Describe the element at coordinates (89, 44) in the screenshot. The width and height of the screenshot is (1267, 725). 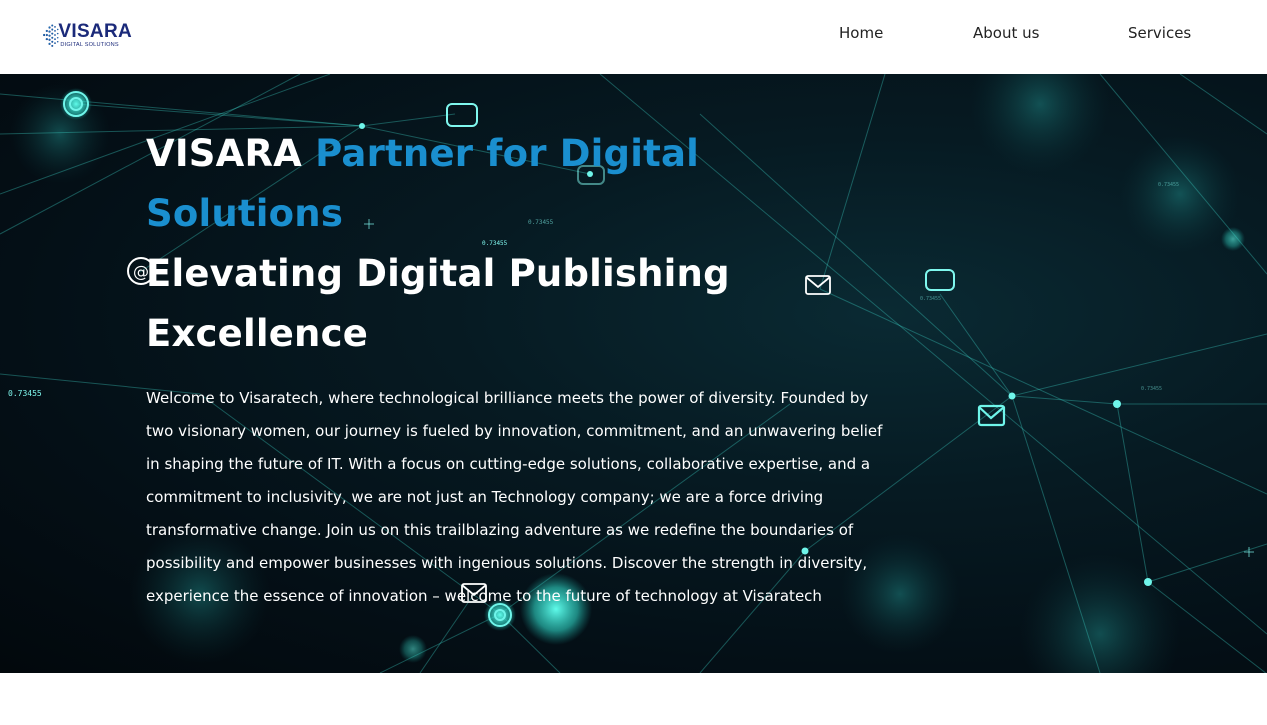
I see `logo-tagline: DIGITAL SOLUTIONS` at that location.